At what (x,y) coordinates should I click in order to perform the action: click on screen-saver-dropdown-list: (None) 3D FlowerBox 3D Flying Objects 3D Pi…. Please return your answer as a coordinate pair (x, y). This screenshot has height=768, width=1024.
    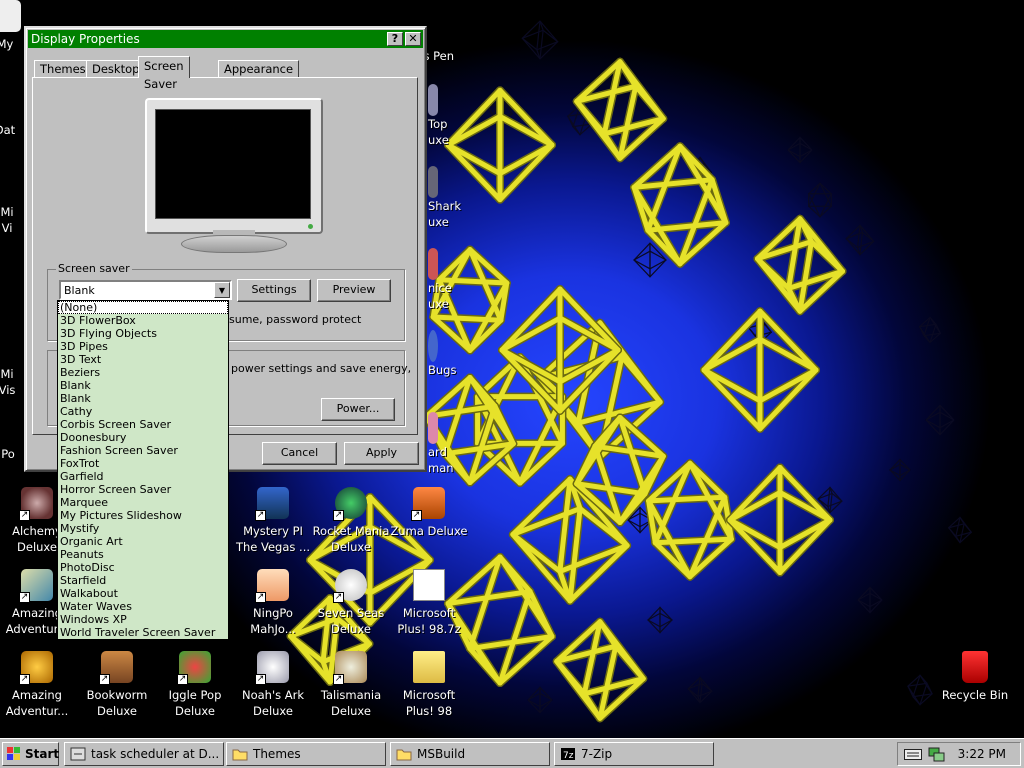
    Looking at the image, I should click on (143, 470).